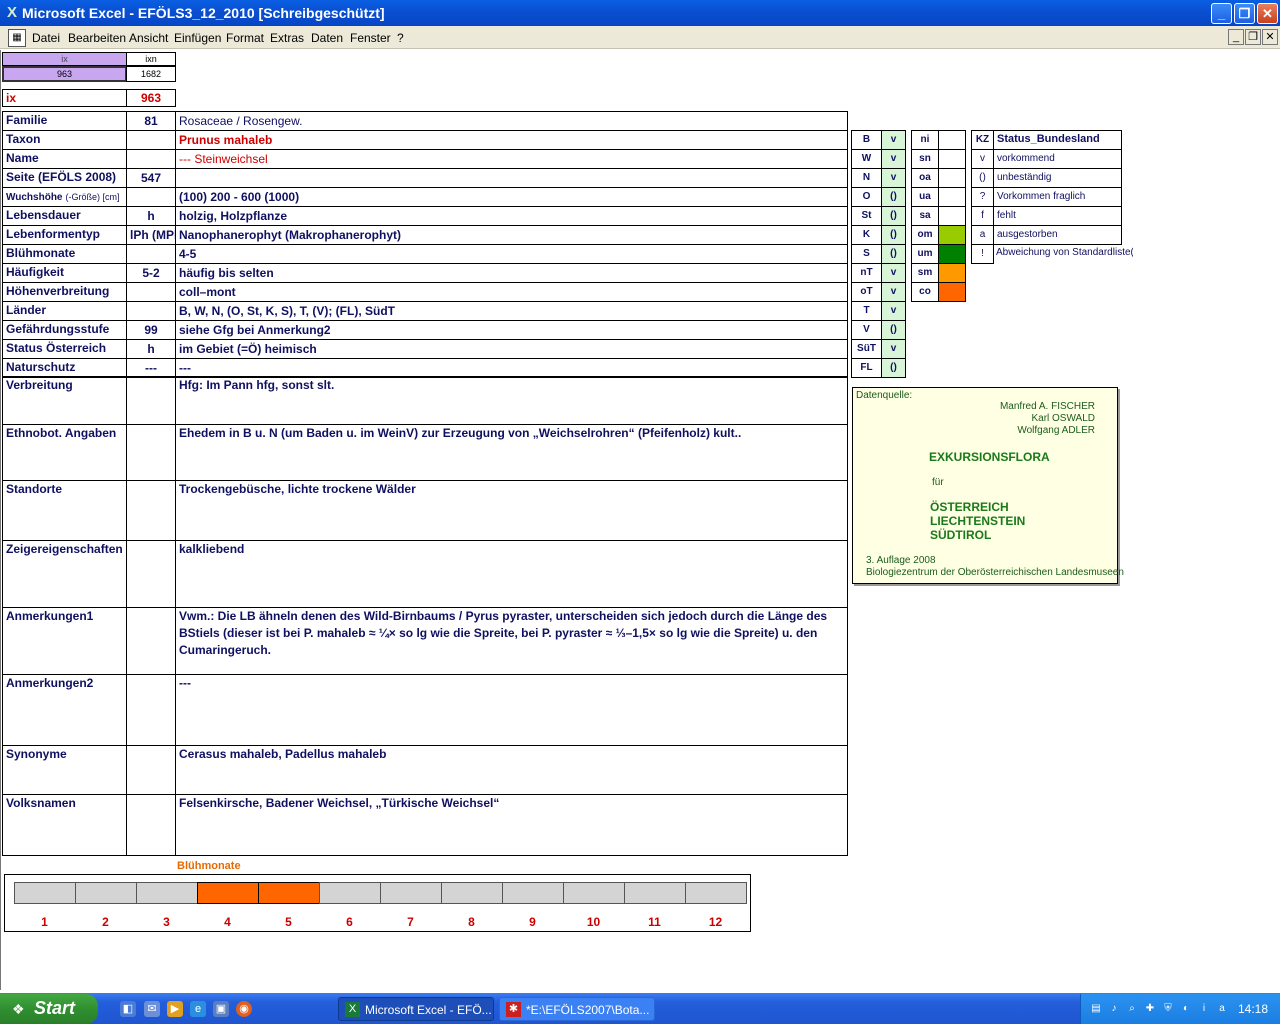  What do you see at coordinates (64, 825) in the screenshot?
I see `field-label: Volksnamen` at bounding box center [64, 825].